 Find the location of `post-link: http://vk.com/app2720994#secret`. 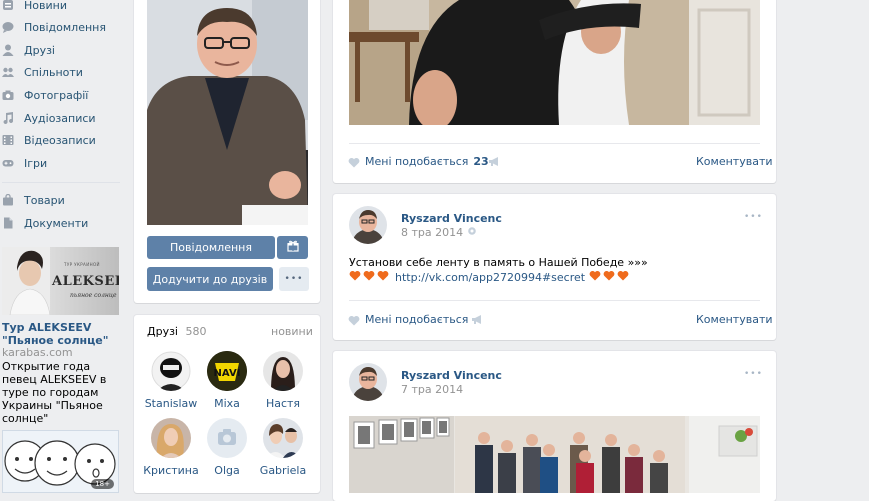

post-link: http://vk.com/app2720994#secret is located at coordinates (490, 277).